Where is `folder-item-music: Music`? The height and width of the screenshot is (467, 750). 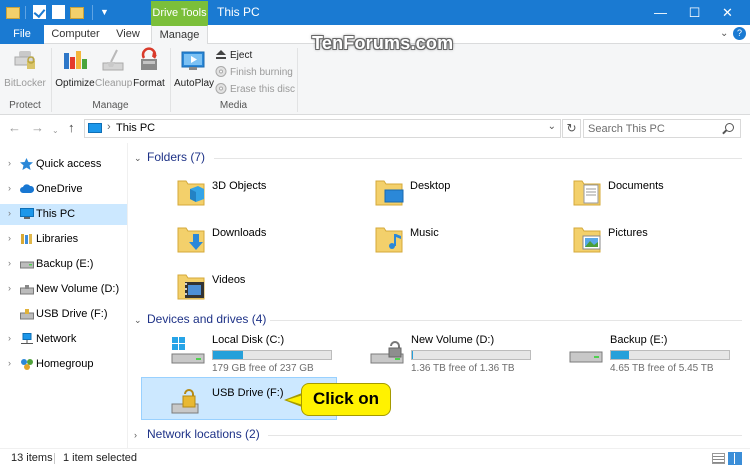
folder-item-music: Music is located at coordinates (469, 244).